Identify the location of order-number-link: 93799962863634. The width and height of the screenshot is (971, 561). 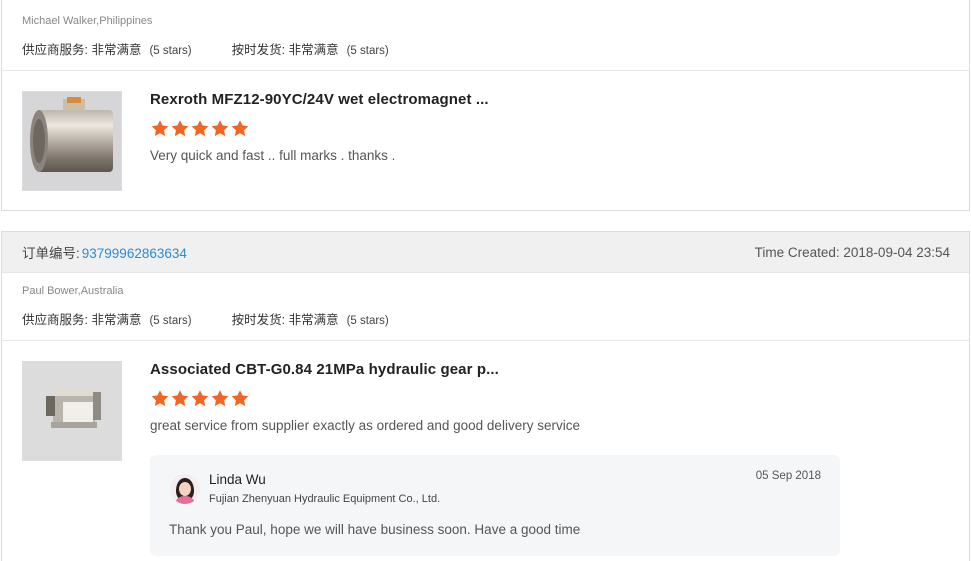
(134, 253).